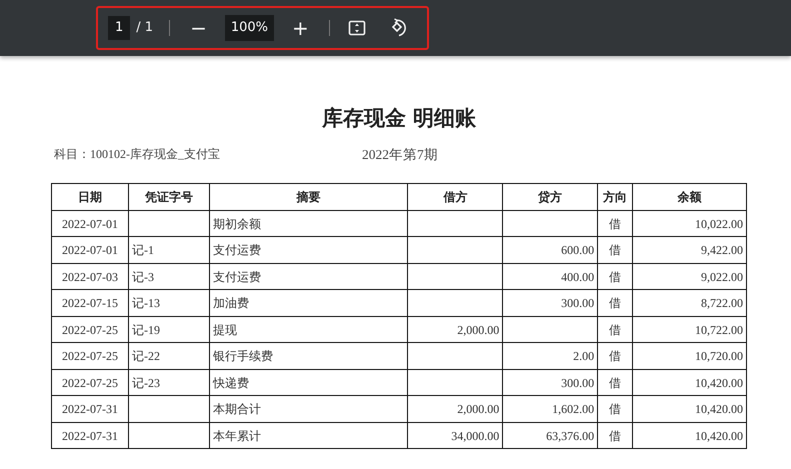  I want to click on table-cell: 记-1, so click(169, 250).